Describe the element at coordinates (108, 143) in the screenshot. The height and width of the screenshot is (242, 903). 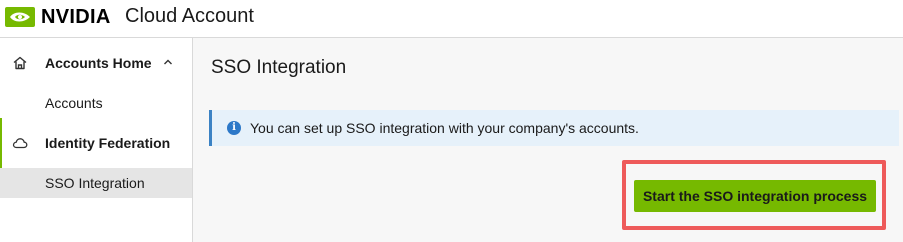
I see `sidebar-item-label: Identity Federation` at that location.